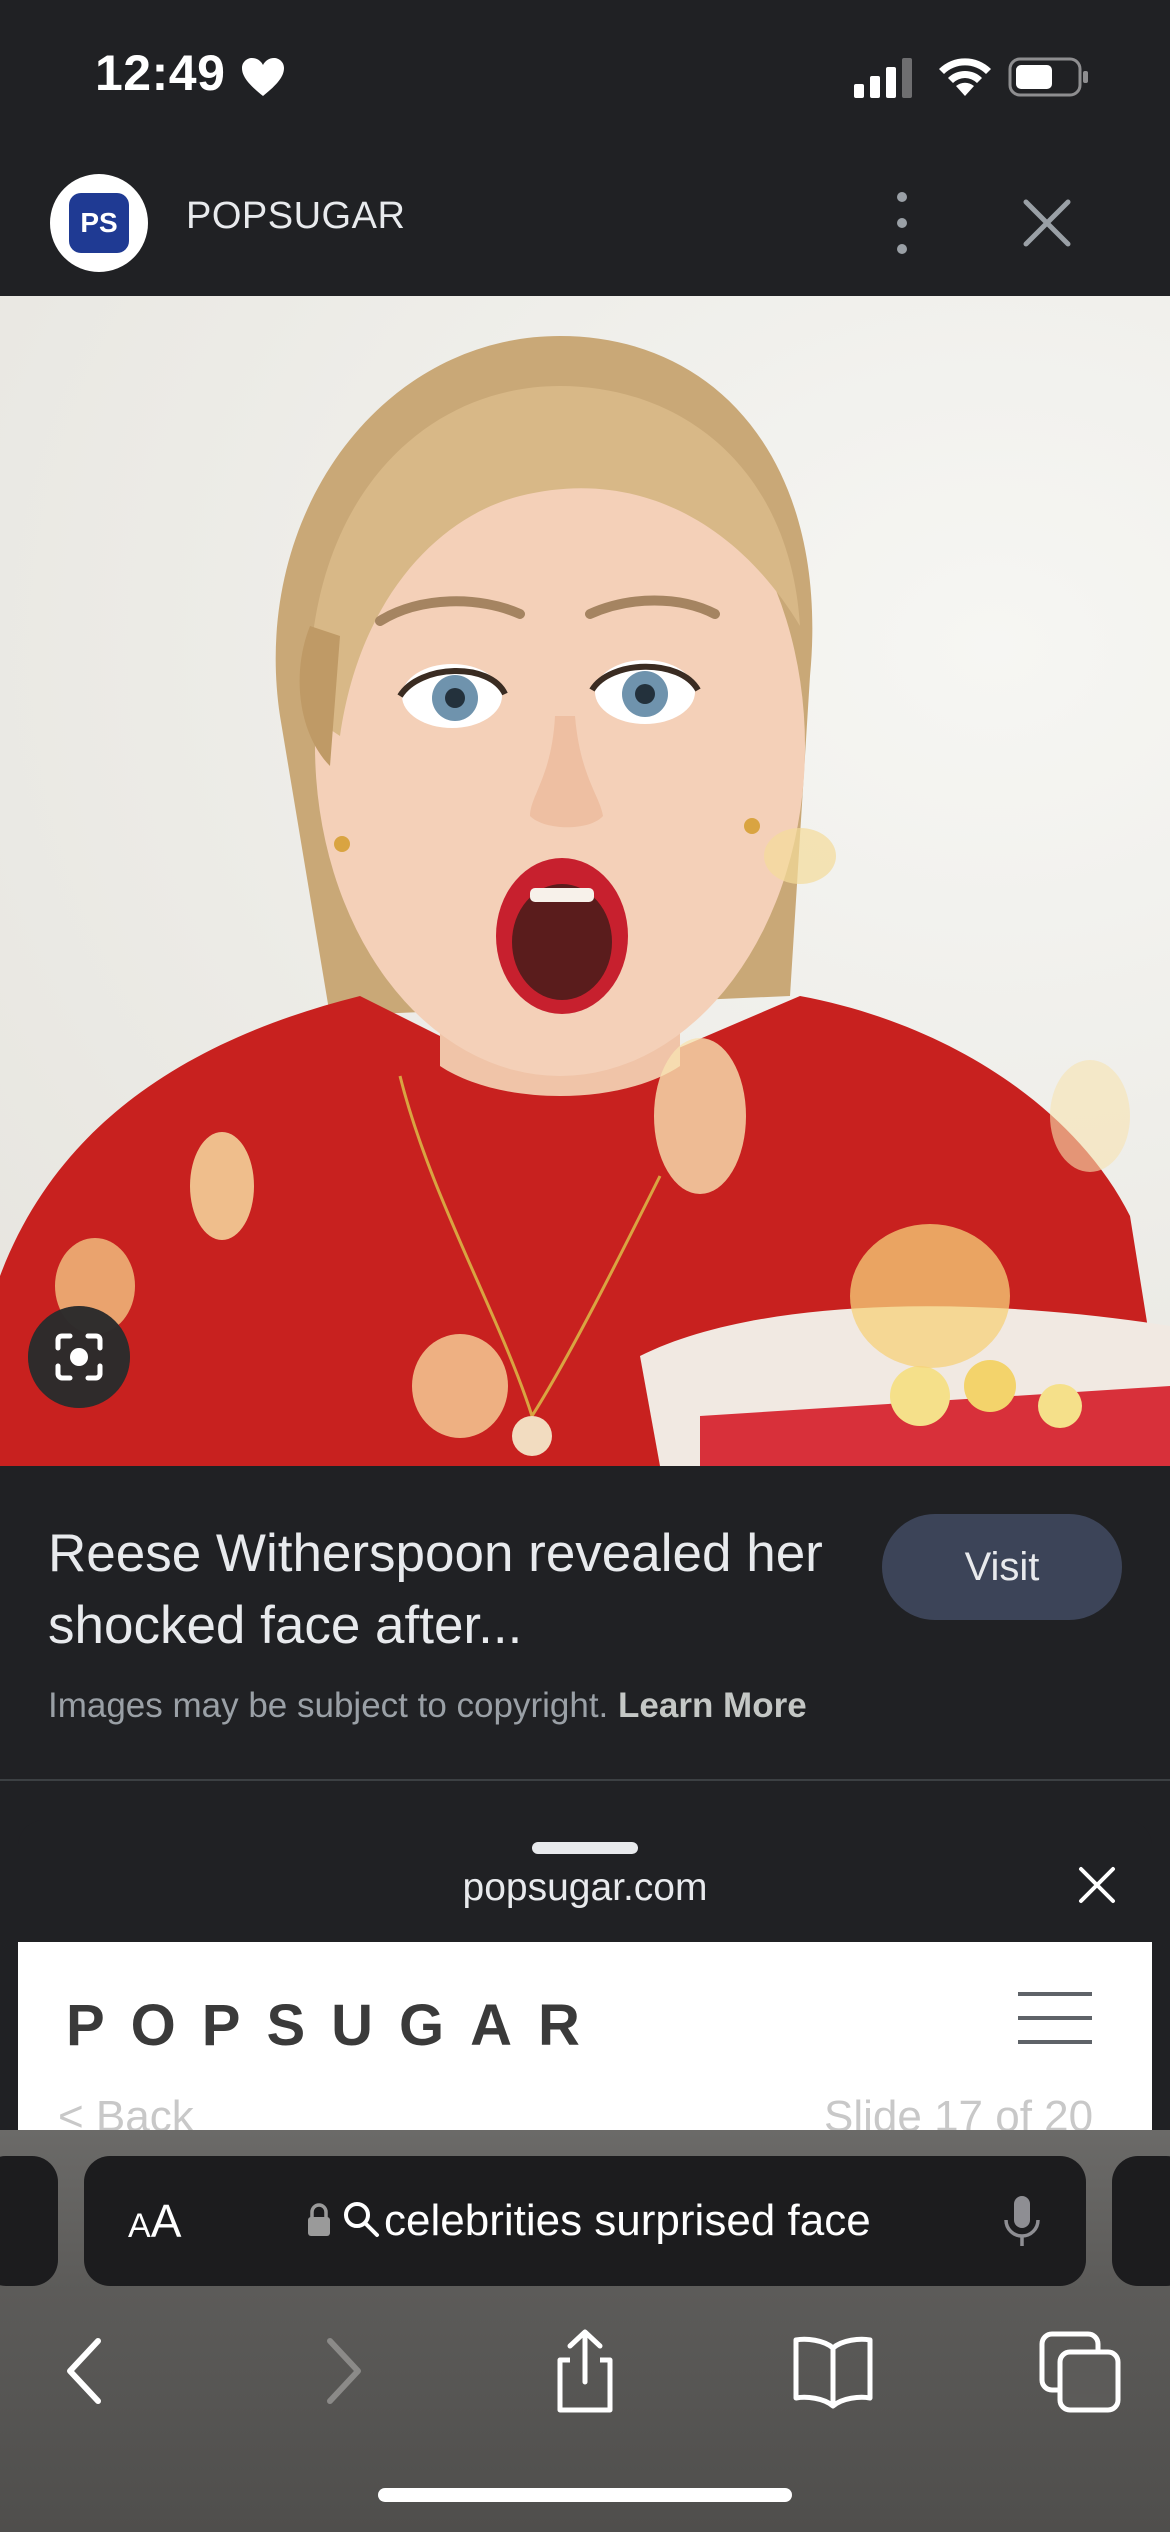  What do you see at coordinates (295, 216) in the screenshot?
I see `source-name: POPSUGAR` at bounding box center [295, 216].